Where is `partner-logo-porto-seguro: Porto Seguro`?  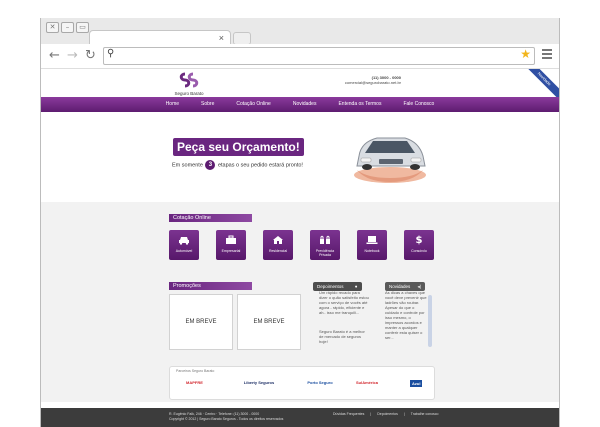 partner-logo-porto-seguro: Porto Seguro is located at coordinates (320, 382).